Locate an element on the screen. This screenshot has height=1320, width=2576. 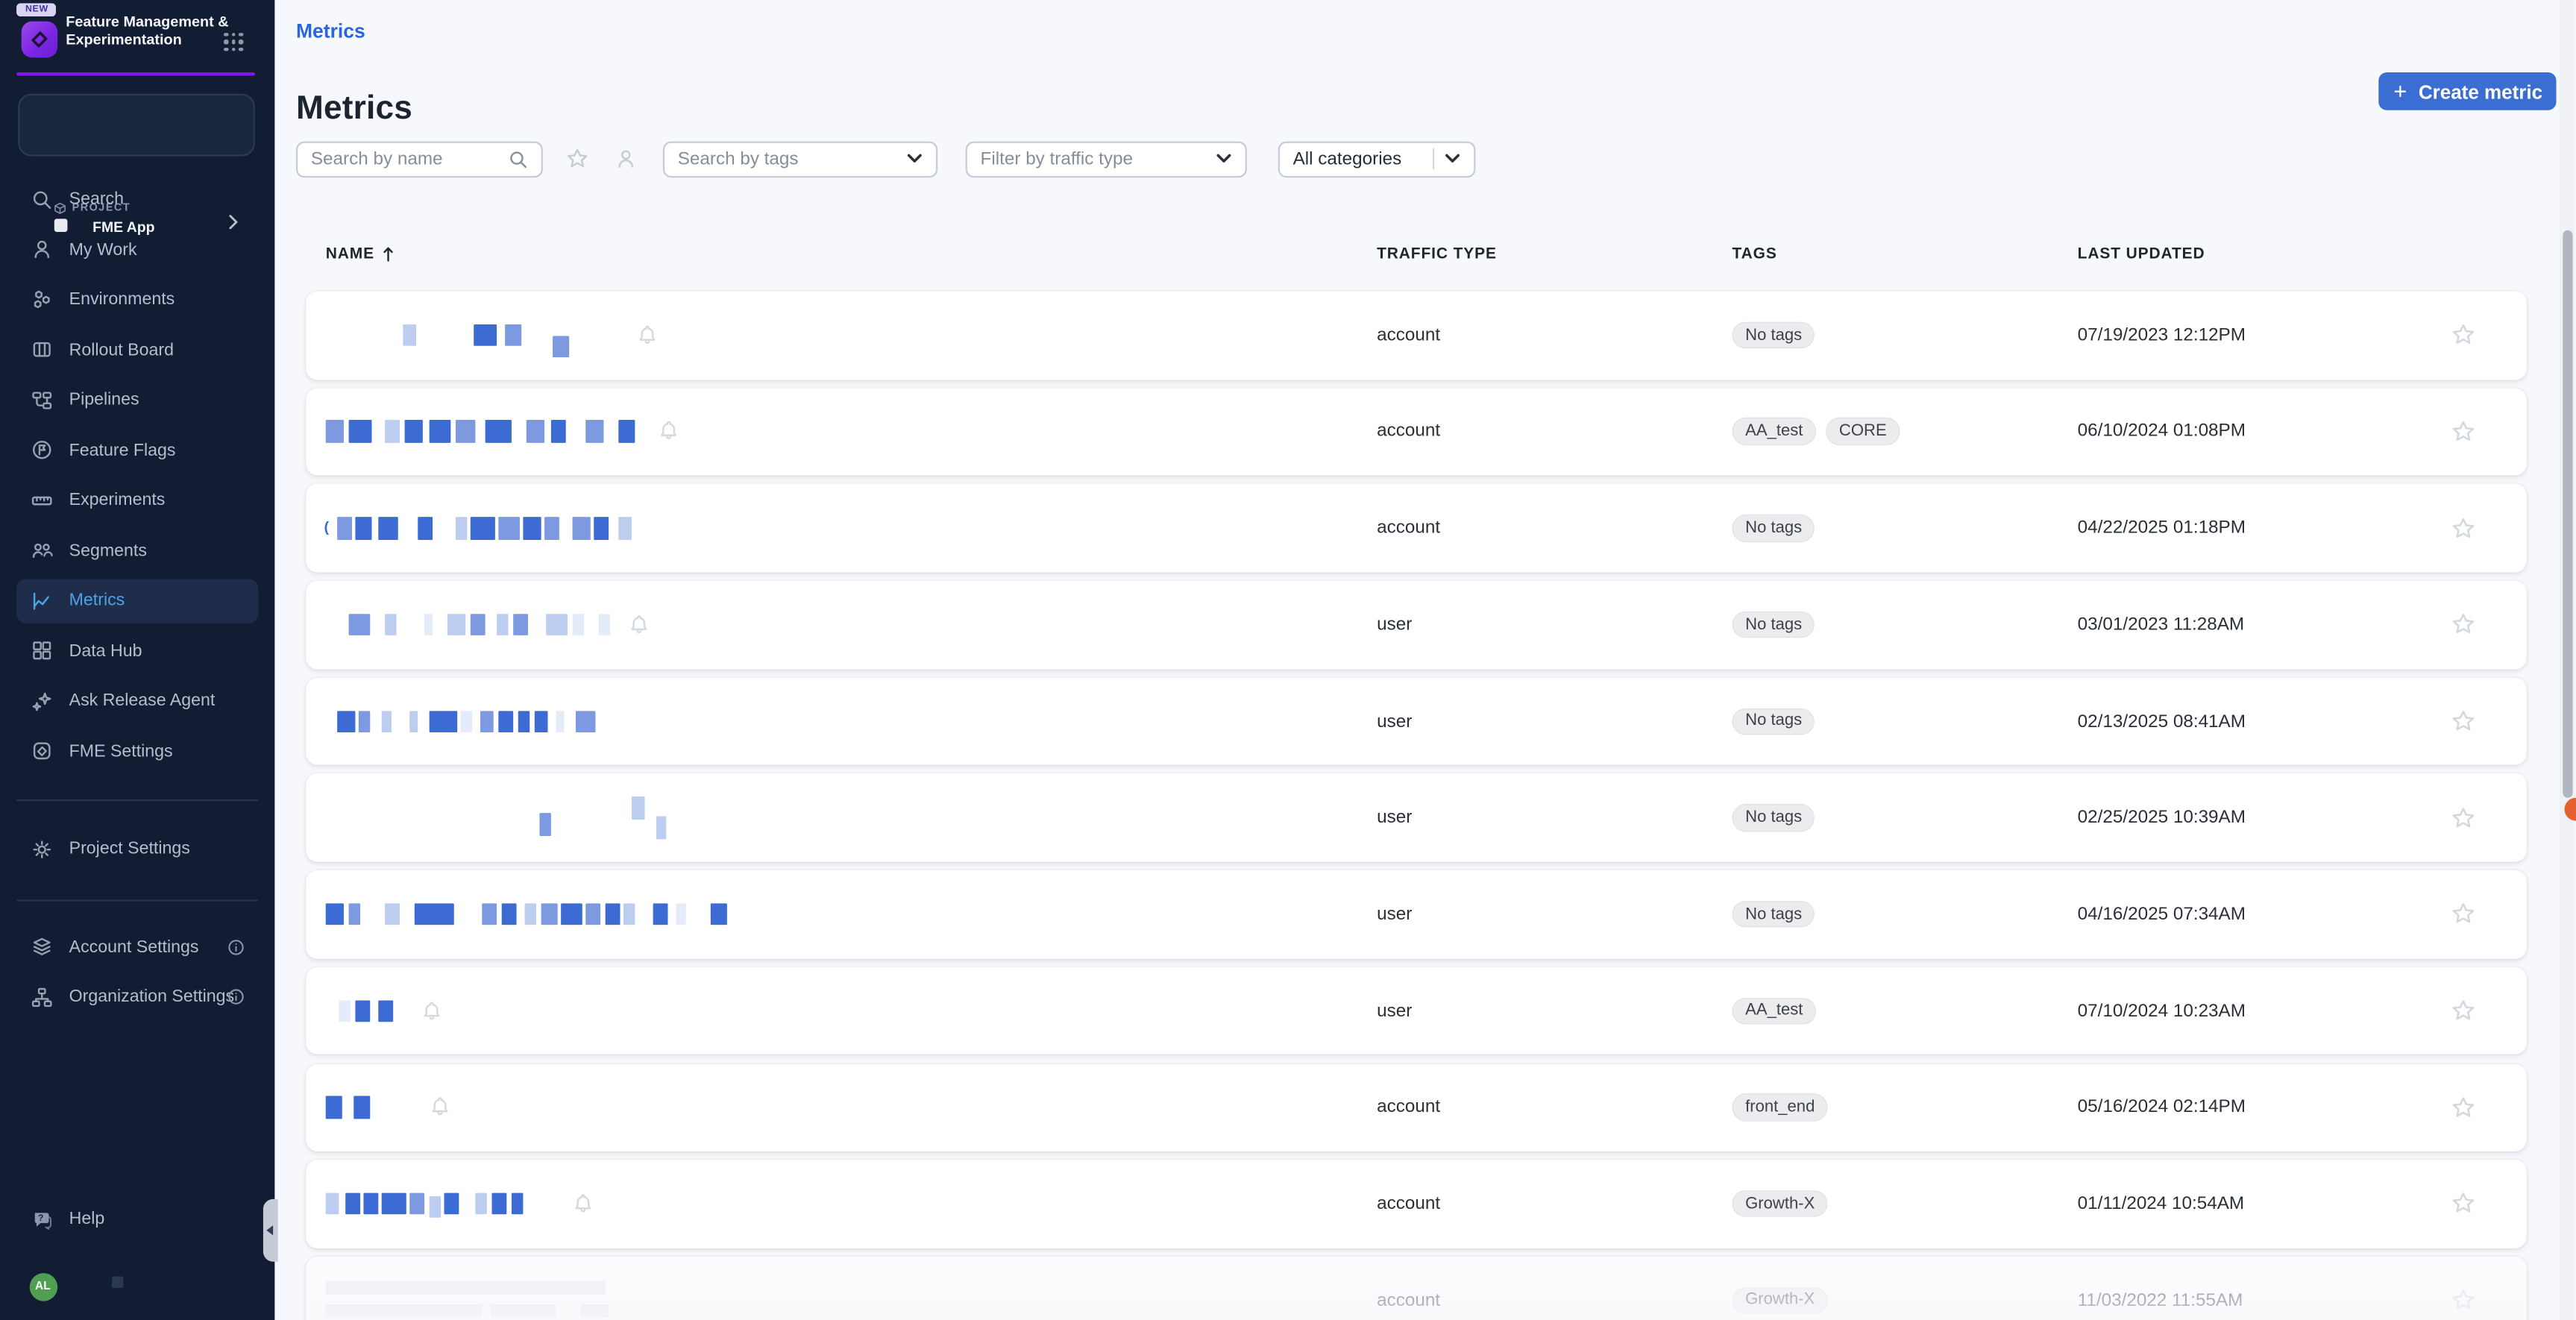
sidebar-item-organization-settings: Organization Settings is located at coordinates (137, 997).